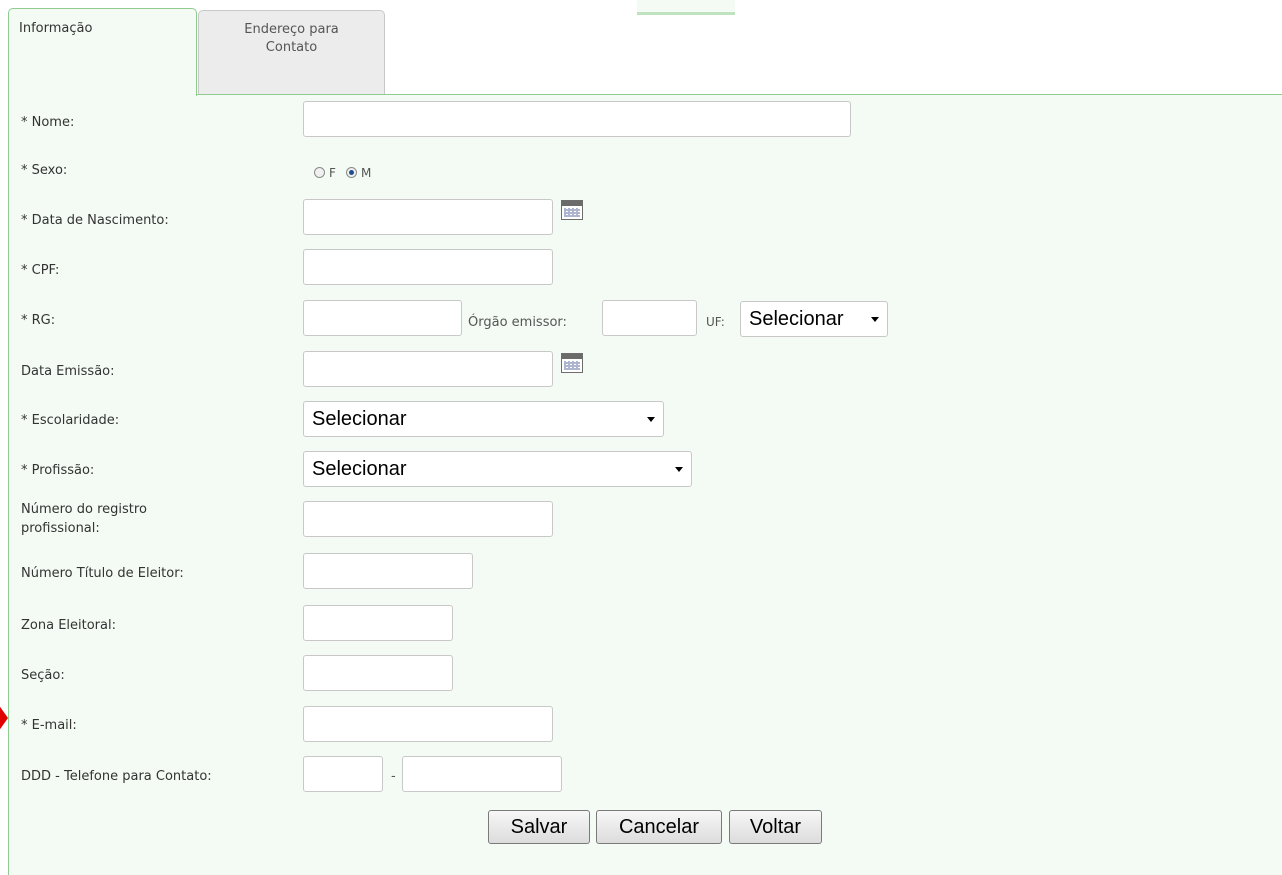 The height and width of the screenshot is (875, 1282). Describe the element at coordinates (291, 38) in the screenshot. I see `tab-endereco-contato-label: Endereço para Contato` at that location.